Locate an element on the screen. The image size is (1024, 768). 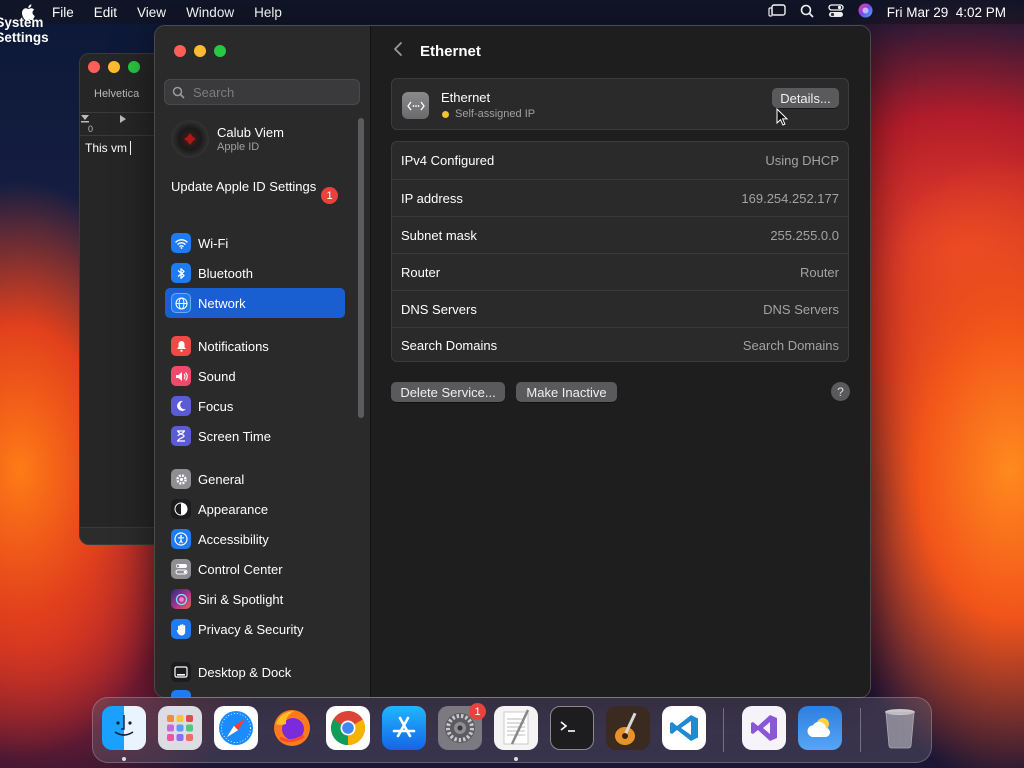
firefox-icon is located at coordinates (292, 728).